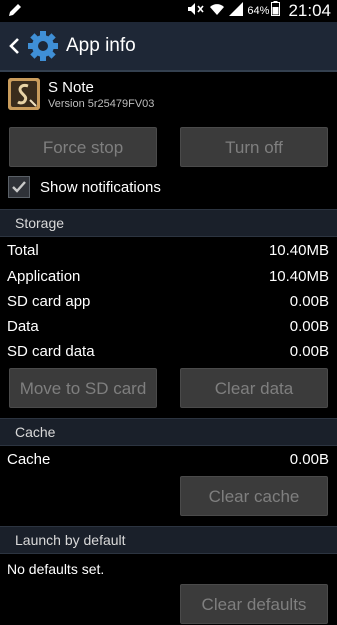  I want to click on signal-icon, so click(238, 11).